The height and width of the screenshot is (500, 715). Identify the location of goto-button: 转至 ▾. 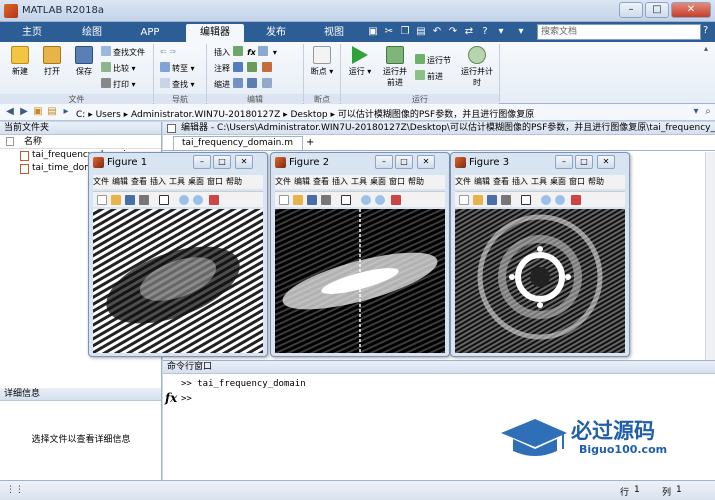
(177, 68).